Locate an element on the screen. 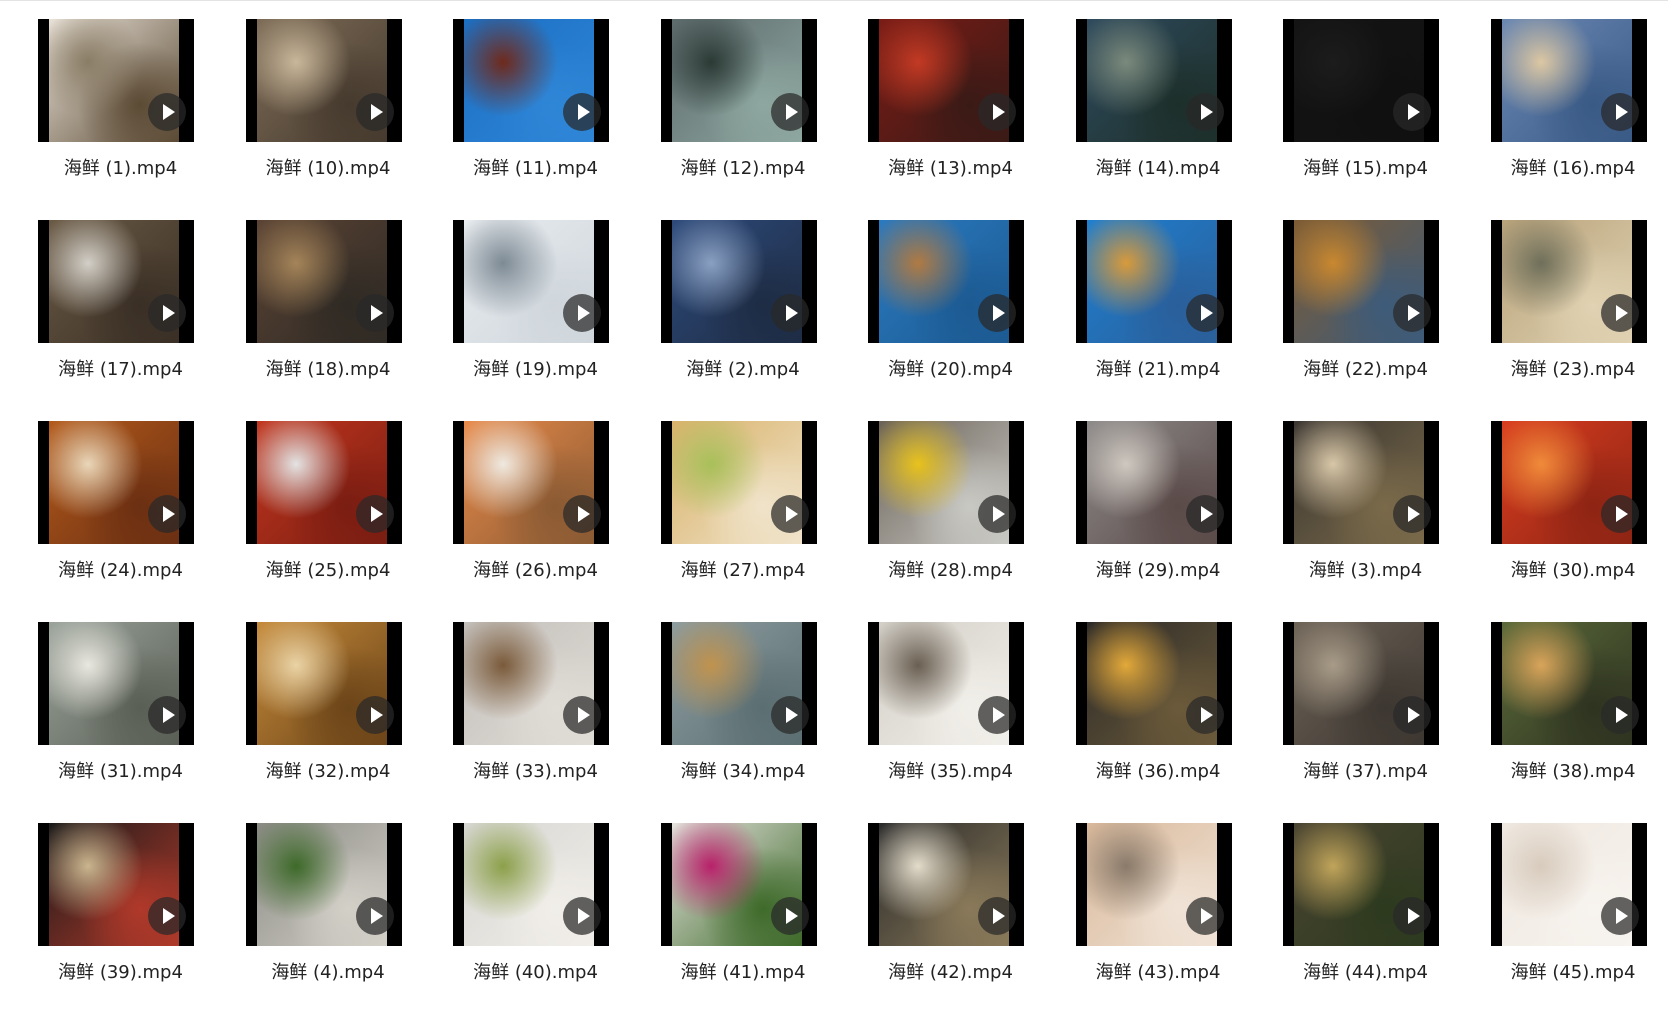  file-item: 海鲜 (35).mp4 is located at coordinates (942, 722).